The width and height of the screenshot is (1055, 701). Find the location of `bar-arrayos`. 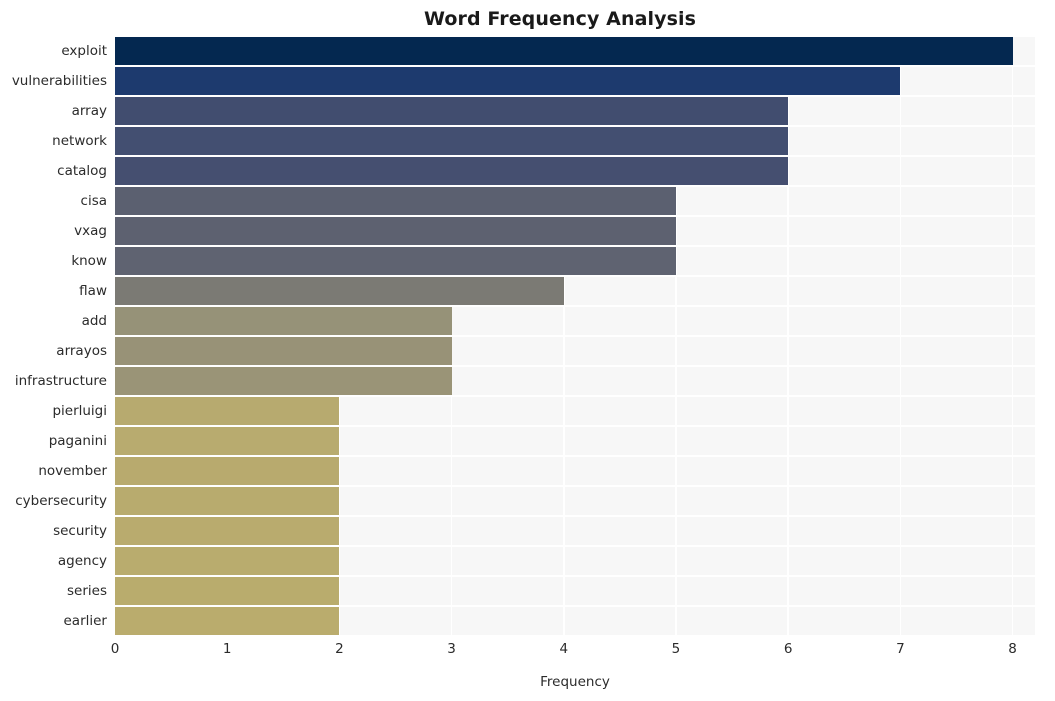

bar-arrayos is located at coordinates (283, 351).